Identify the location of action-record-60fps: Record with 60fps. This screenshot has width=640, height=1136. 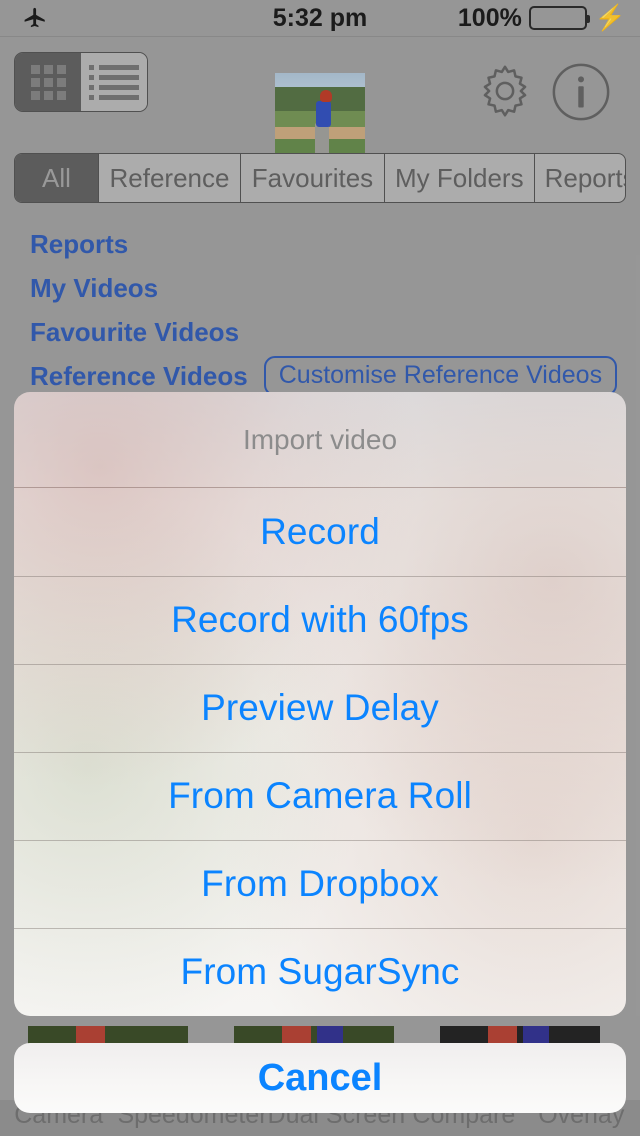
(320, 620).